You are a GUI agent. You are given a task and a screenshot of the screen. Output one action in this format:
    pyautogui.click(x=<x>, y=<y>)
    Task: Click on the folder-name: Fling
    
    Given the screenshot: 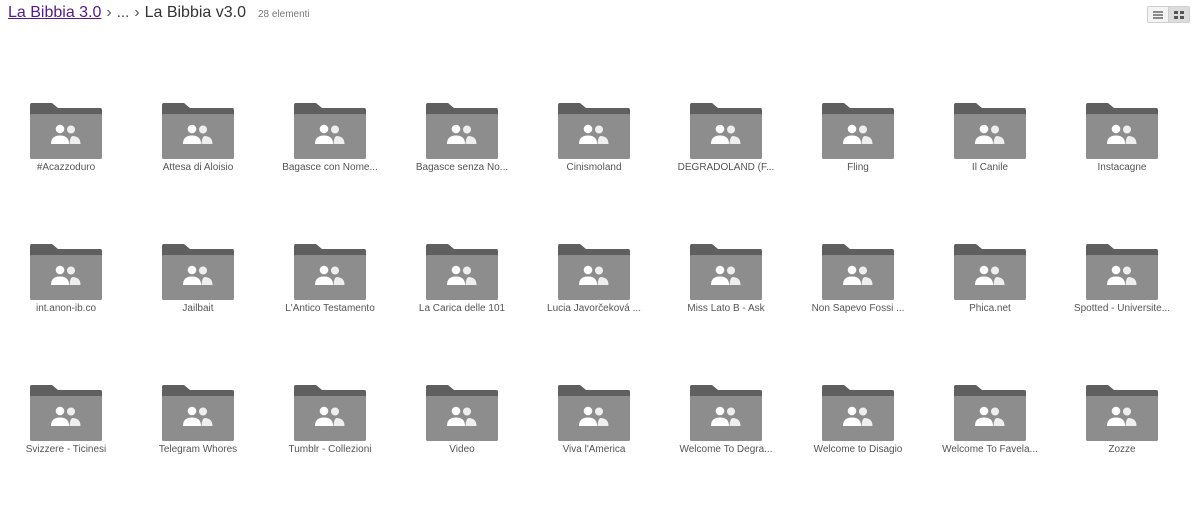 What is the action you would take?
    pyautogui.click(x=858, y=167)
    